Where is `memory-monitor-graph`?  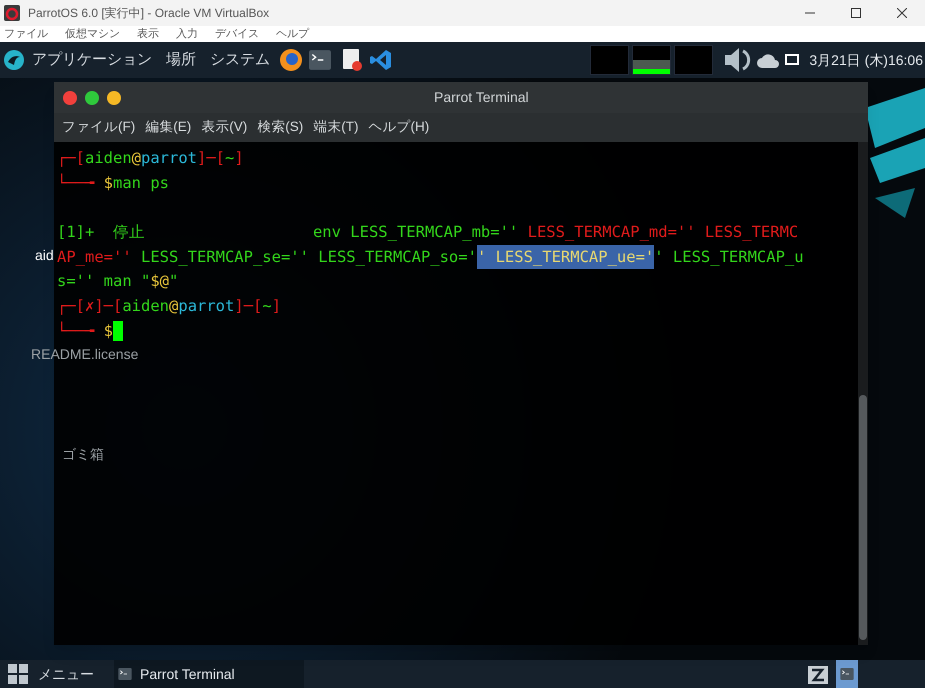 memory-monitor-graph is located at coordinates (652, 60).